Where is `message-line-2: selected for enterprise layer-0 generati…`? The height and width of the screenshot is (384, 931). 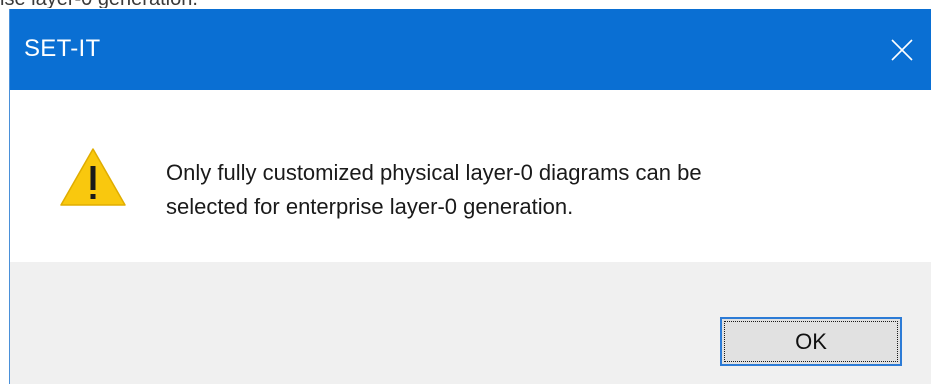
message-line-2: selected for enterprise layer-0 generati… is located at coordinates (370, 206).